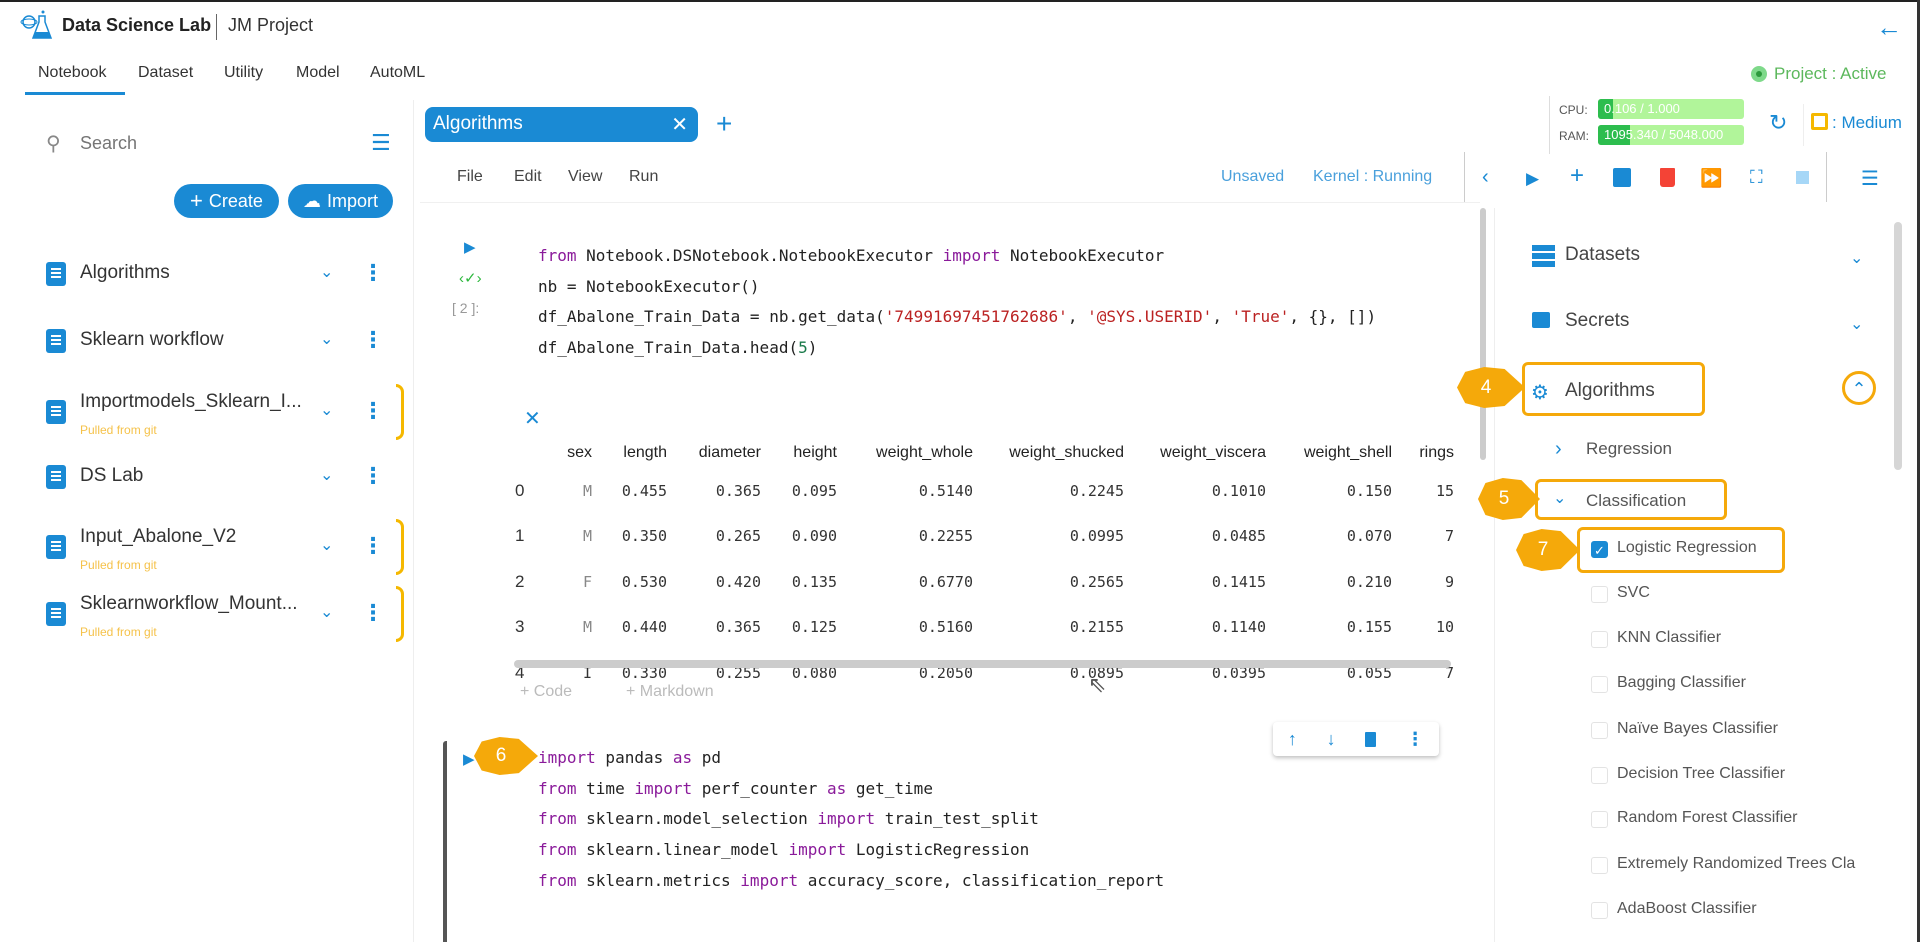 The width and height of the screenshot is (1920, 942). I want to click on run-cell-icon: ▶, so click(1532, 179).